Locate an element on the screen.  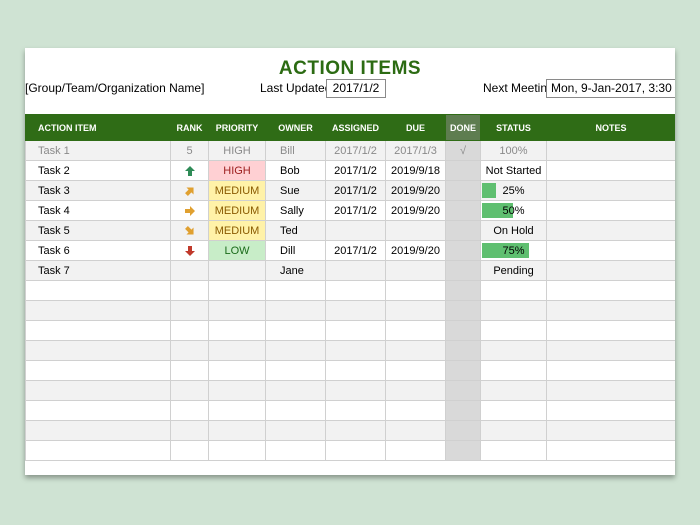
column-header-priority: PRIORITY is located at coordinates (237, 127).